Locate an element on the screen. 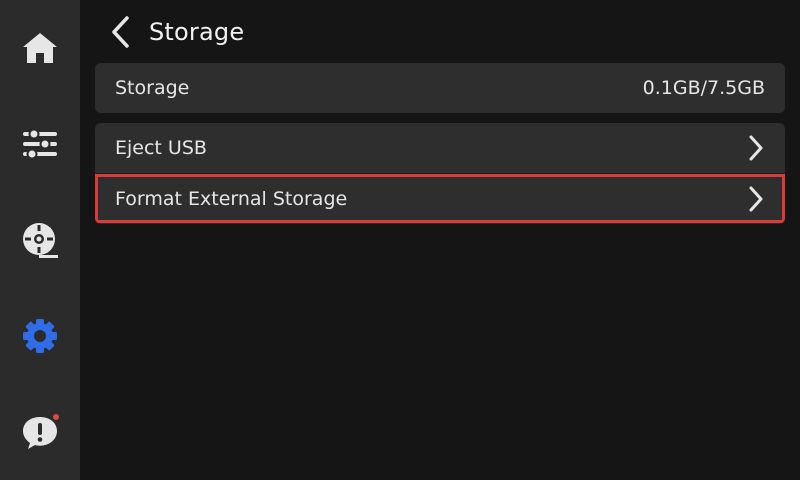  sidebar-item-filament is located at coordinates (40, 240).